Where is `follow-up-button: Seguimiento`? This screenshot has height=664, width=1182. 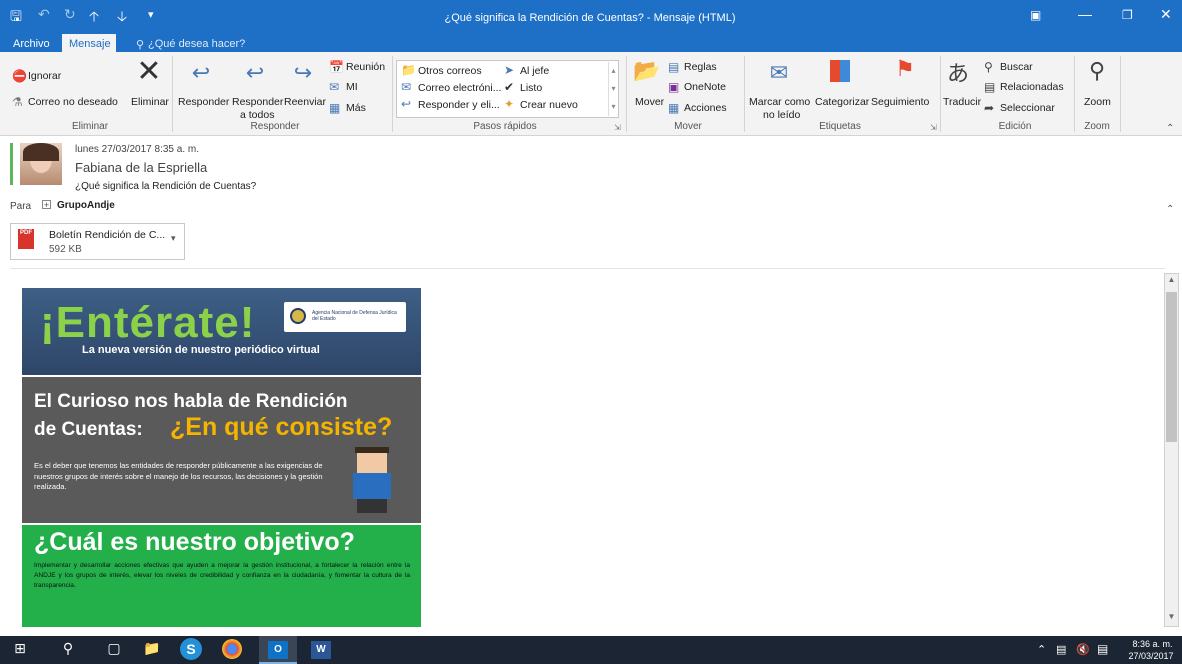 follow-up-button: Seguimiento is located at coordinates (900, 102).